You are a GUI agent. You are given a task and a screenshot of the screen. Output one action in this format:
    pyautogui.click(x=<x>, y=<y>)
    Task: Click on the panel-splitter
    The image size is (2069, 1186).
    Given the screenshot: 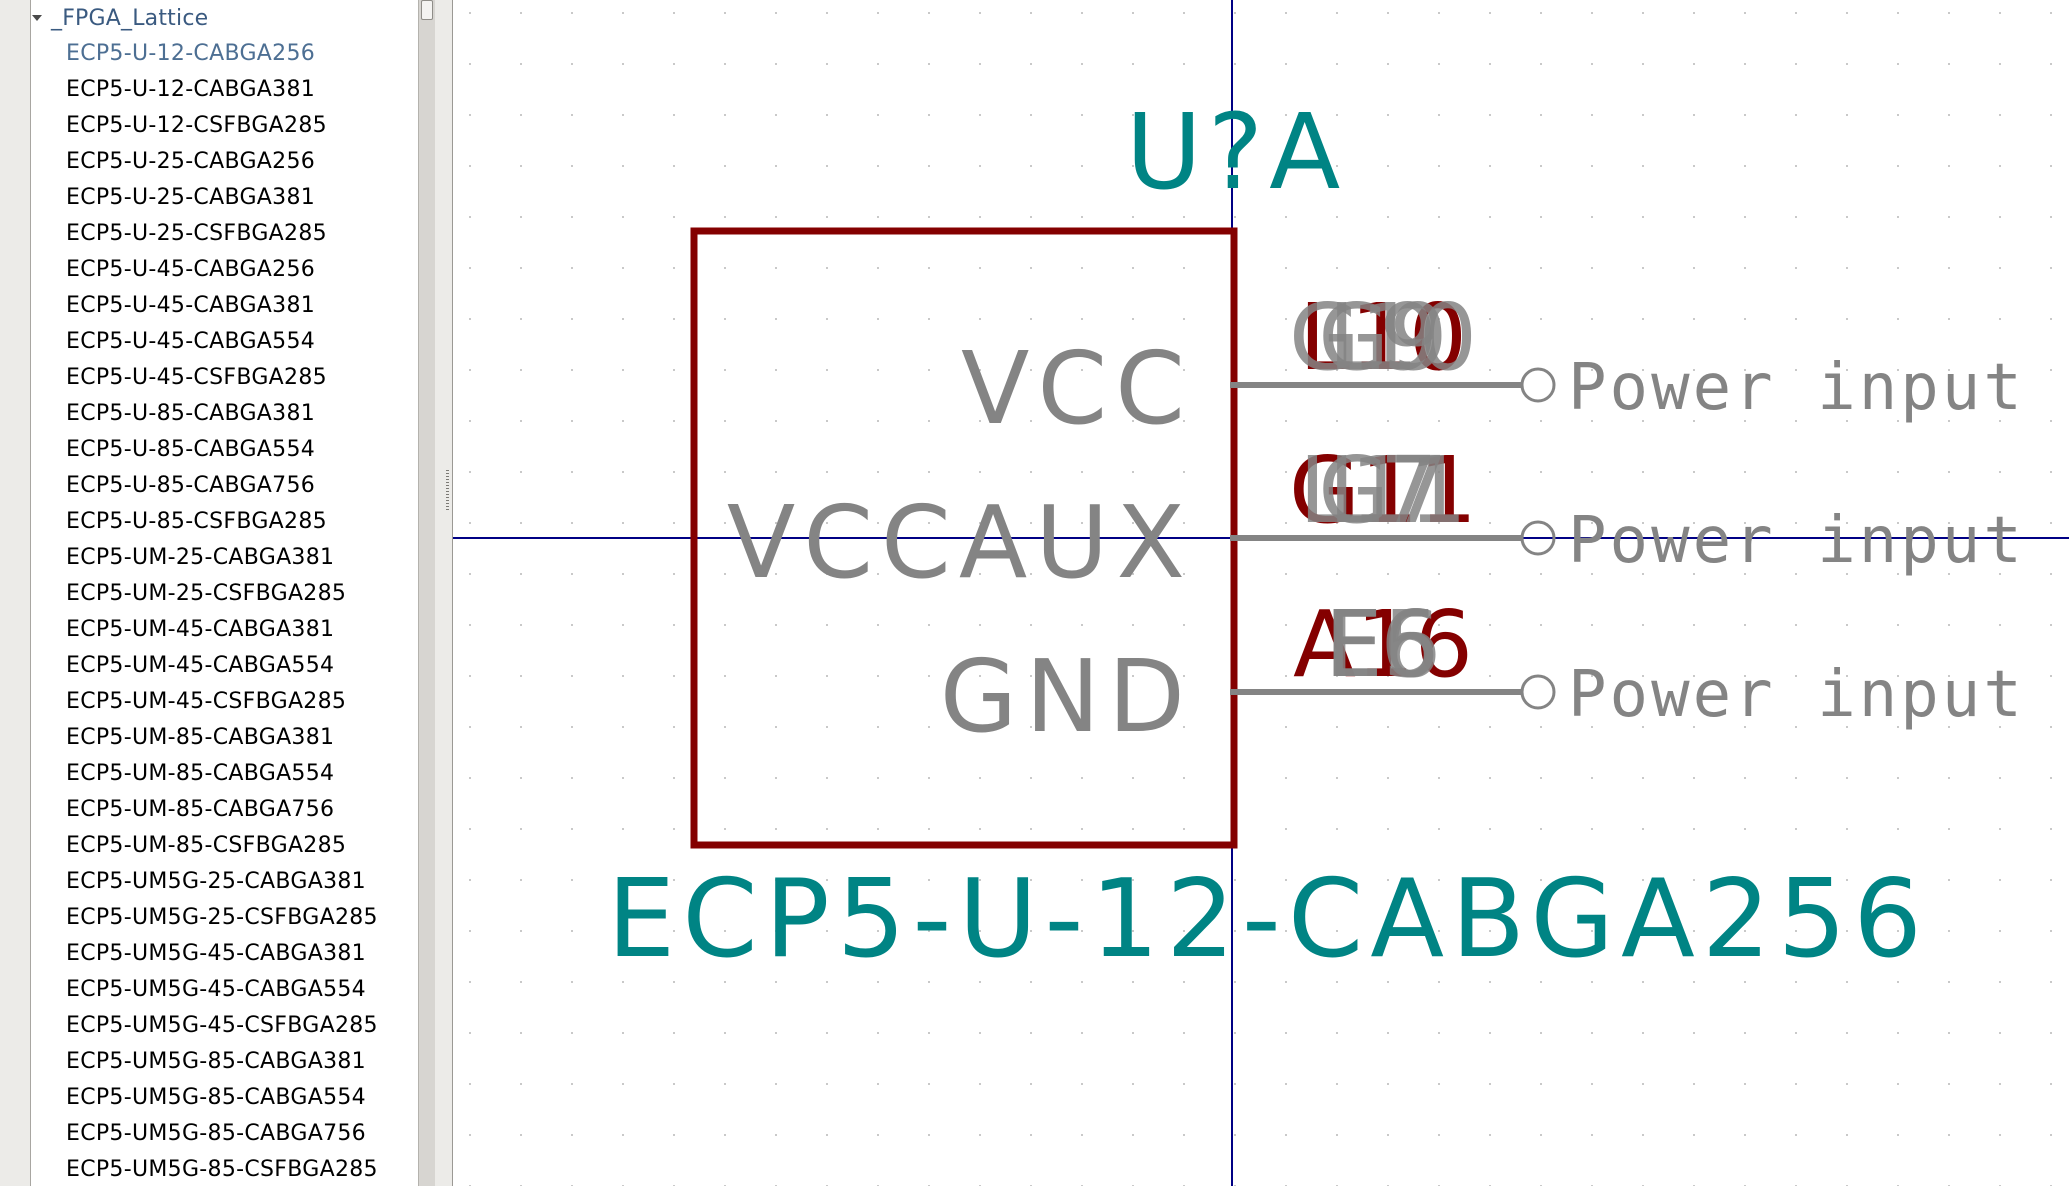 What is the action you would take?
    pyautogui.click(x=444, y=593)
    